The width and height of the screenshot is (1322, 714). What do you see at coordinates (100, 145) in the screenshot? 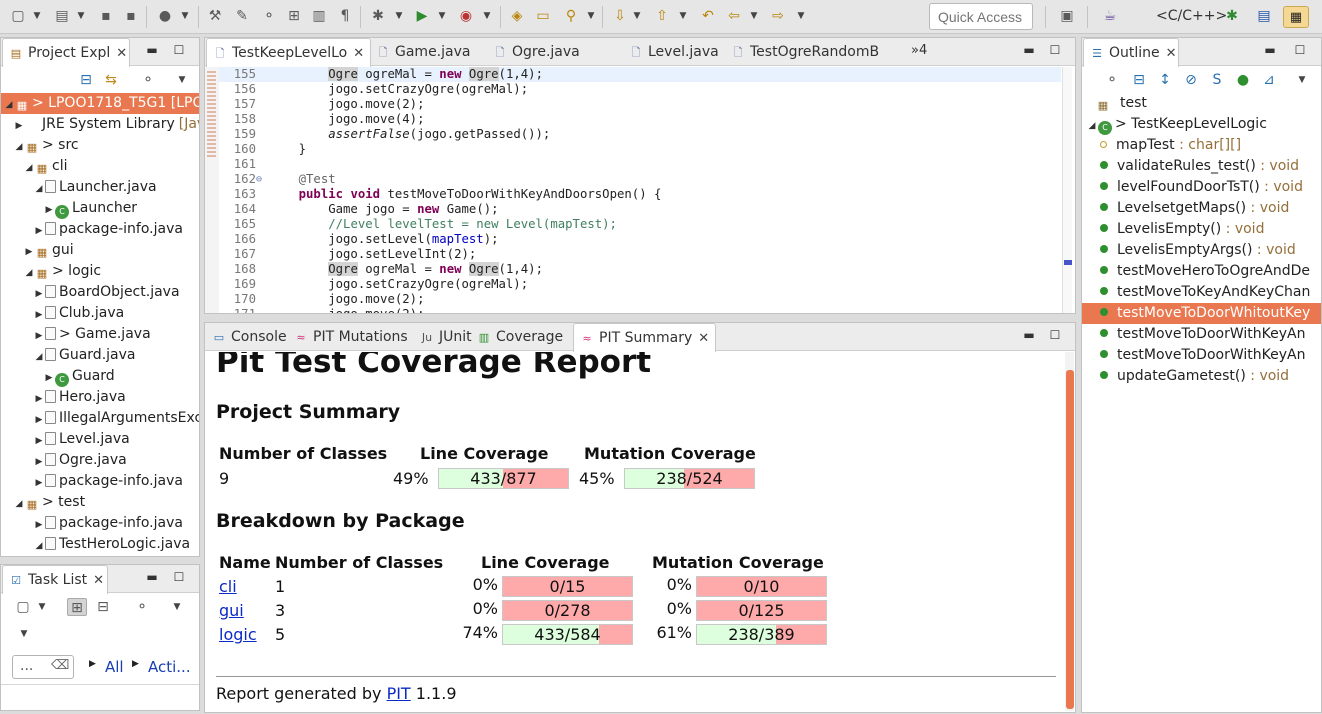
I see `project-tree-item: ◢ ▦ > src` at bounding box center [100, 145].